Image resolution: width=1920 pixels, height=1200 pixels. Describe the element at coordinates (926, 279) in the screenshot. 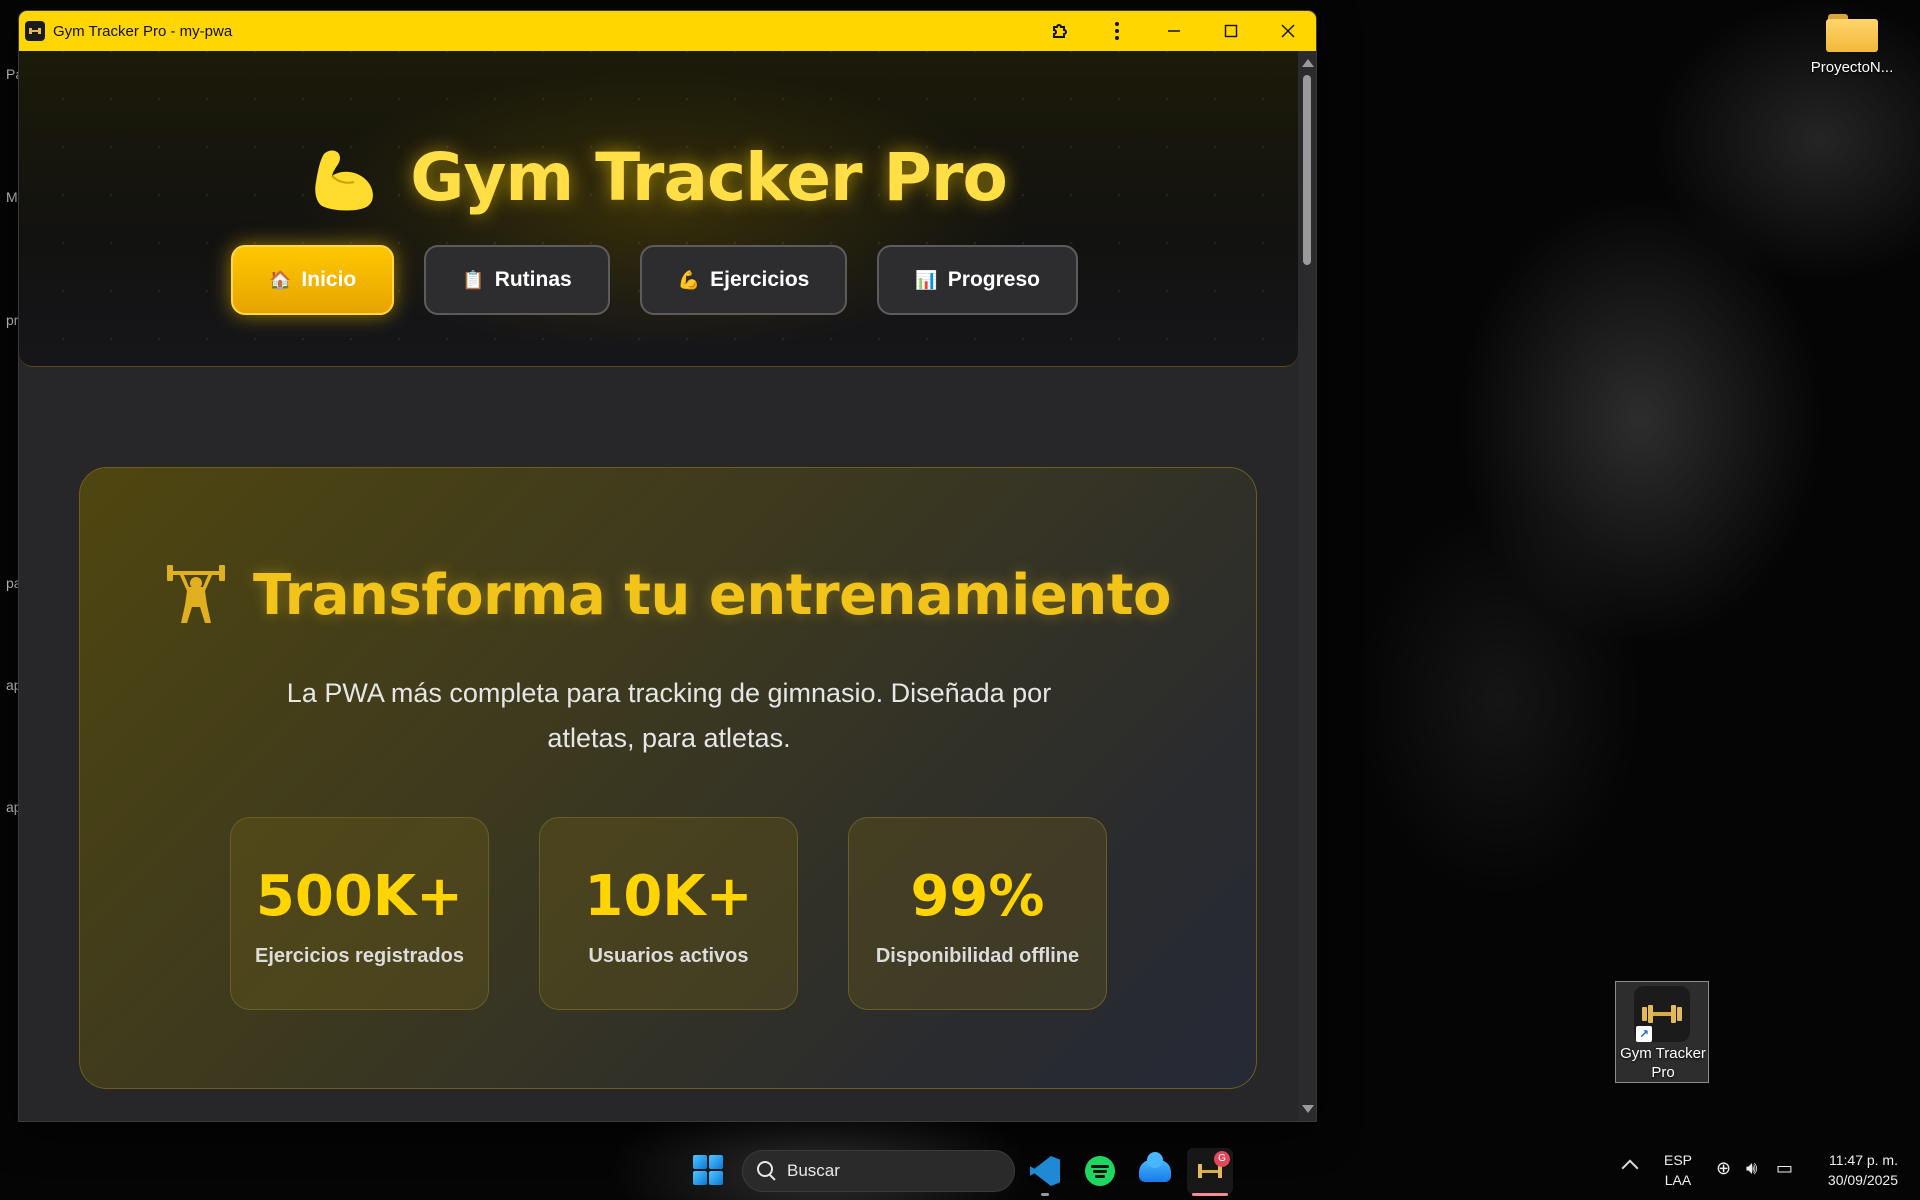

I see `bar-chart-icon: 📊` at that location.